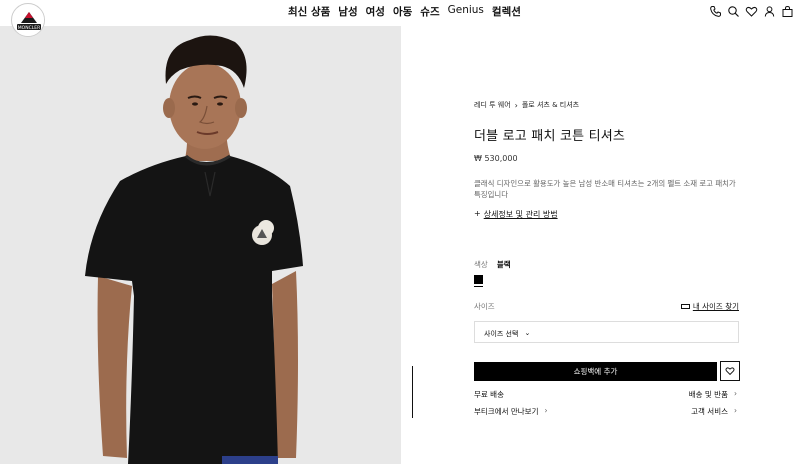 This screenshot has width=800, height=464. What do you see at coordinates (412, 392) in the screenshot?
I see `image-scroll-indicator` at bounding box center [412, 392].